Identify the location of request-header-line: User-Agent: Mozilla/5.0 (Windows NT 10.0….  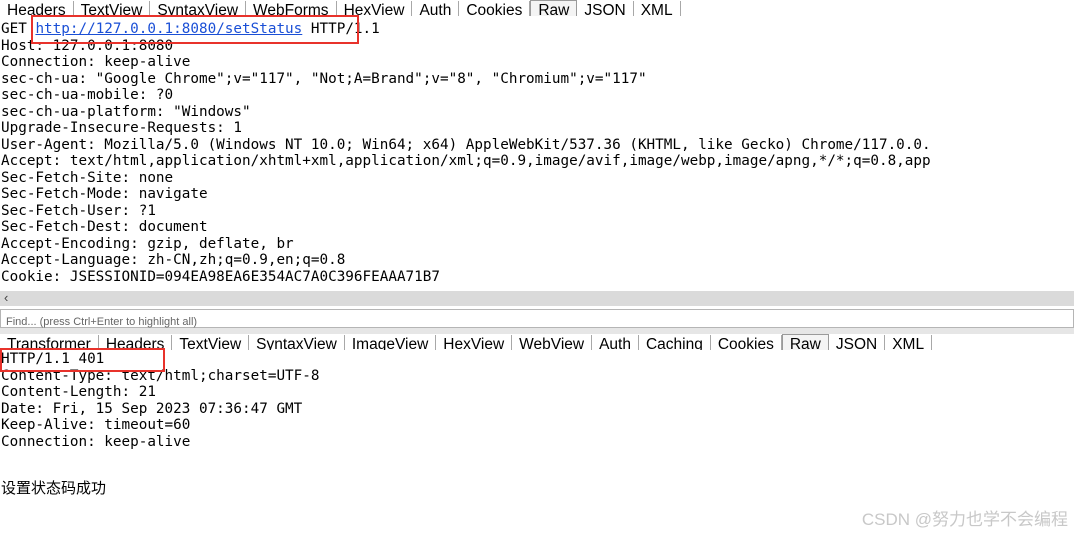
(466, 144).